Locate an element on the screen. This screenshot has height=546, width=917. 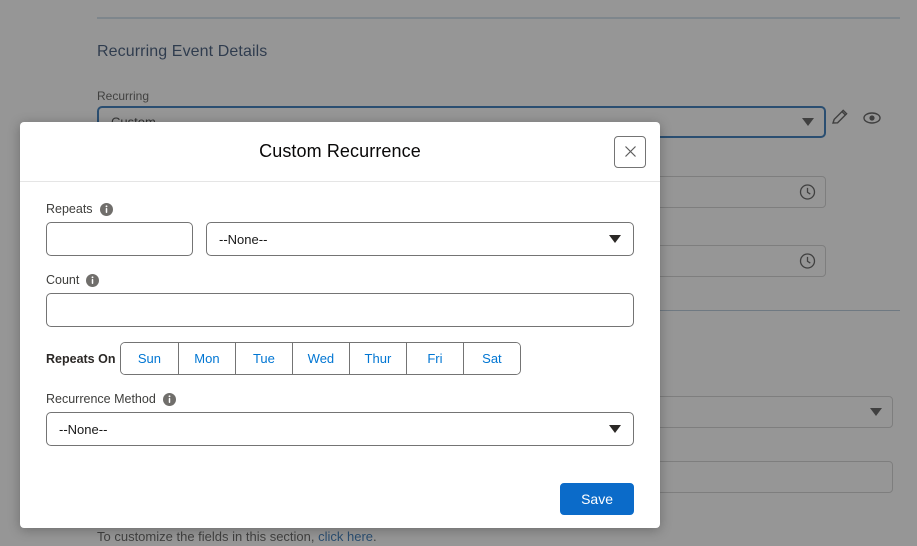
day-button-mon: Mon is located at coordinates (206, 358).